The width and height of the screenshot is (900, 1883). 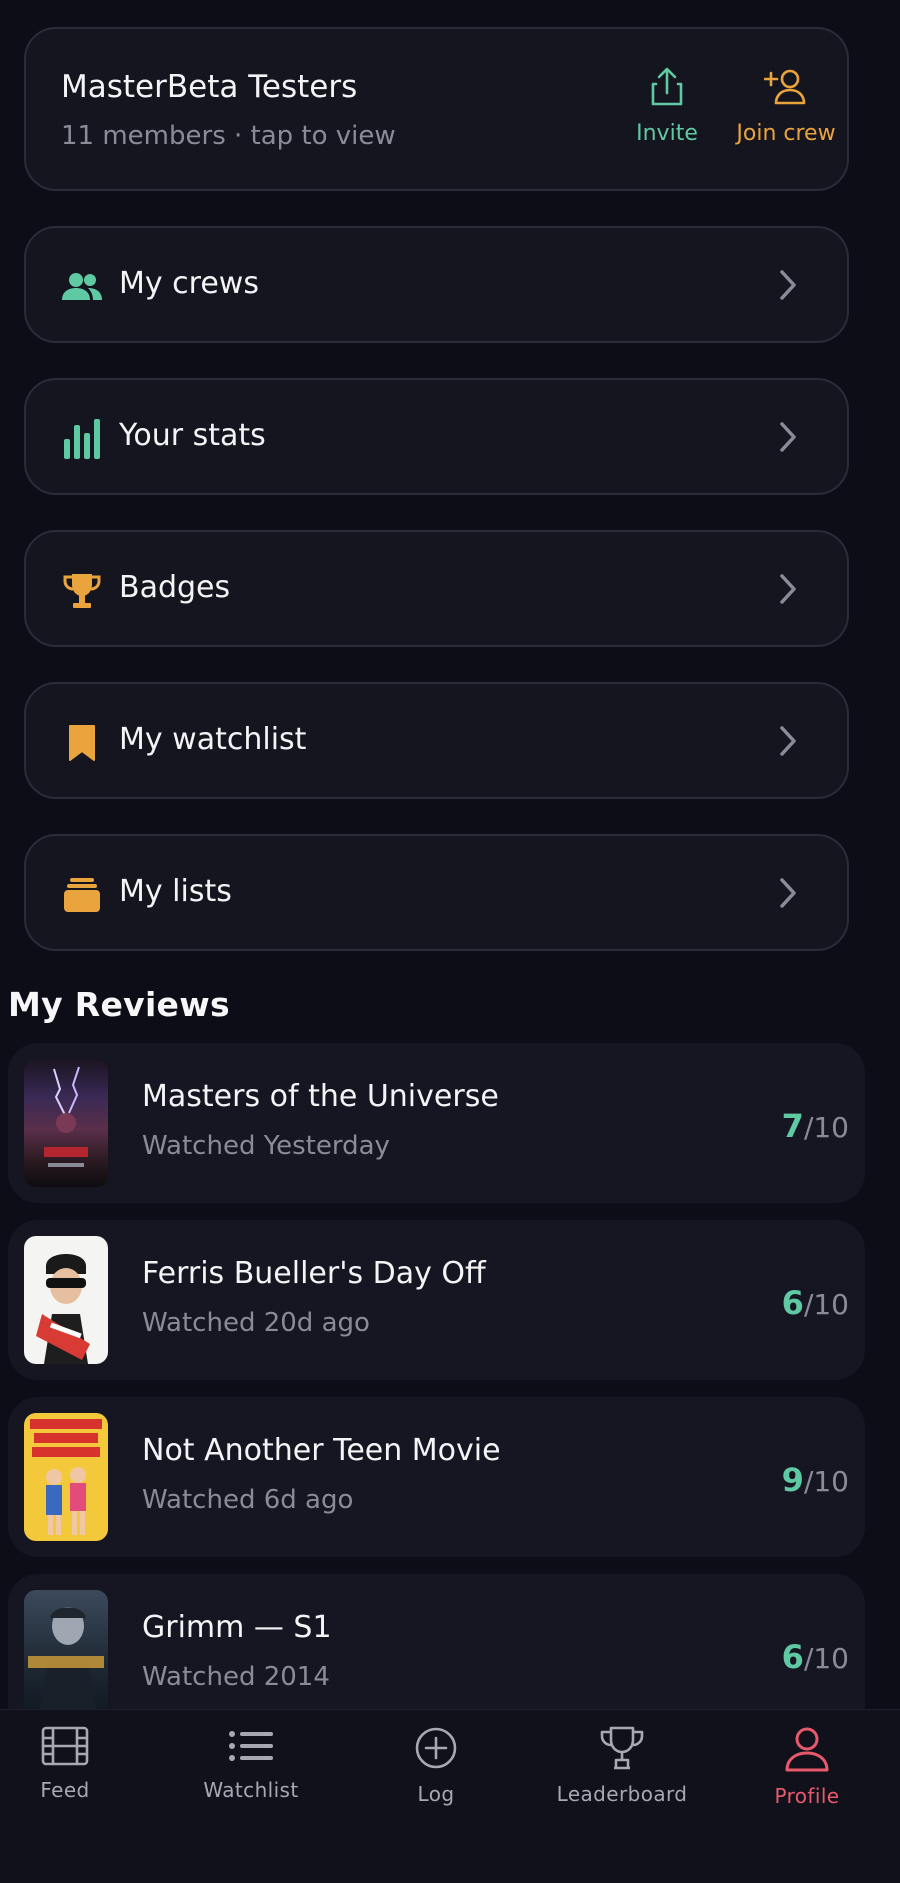 I want to click on menu-label: My watchlist, so click(x=213, y=739).